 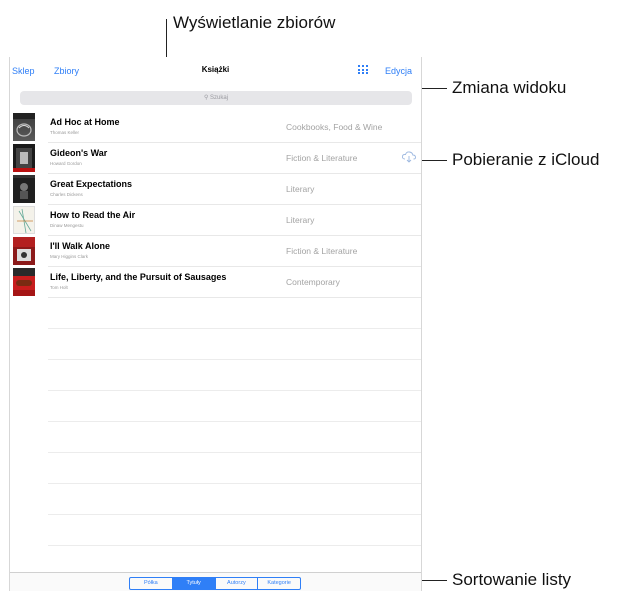 I want to click on book-title: Gideon's War, so click(x=79, y=153).